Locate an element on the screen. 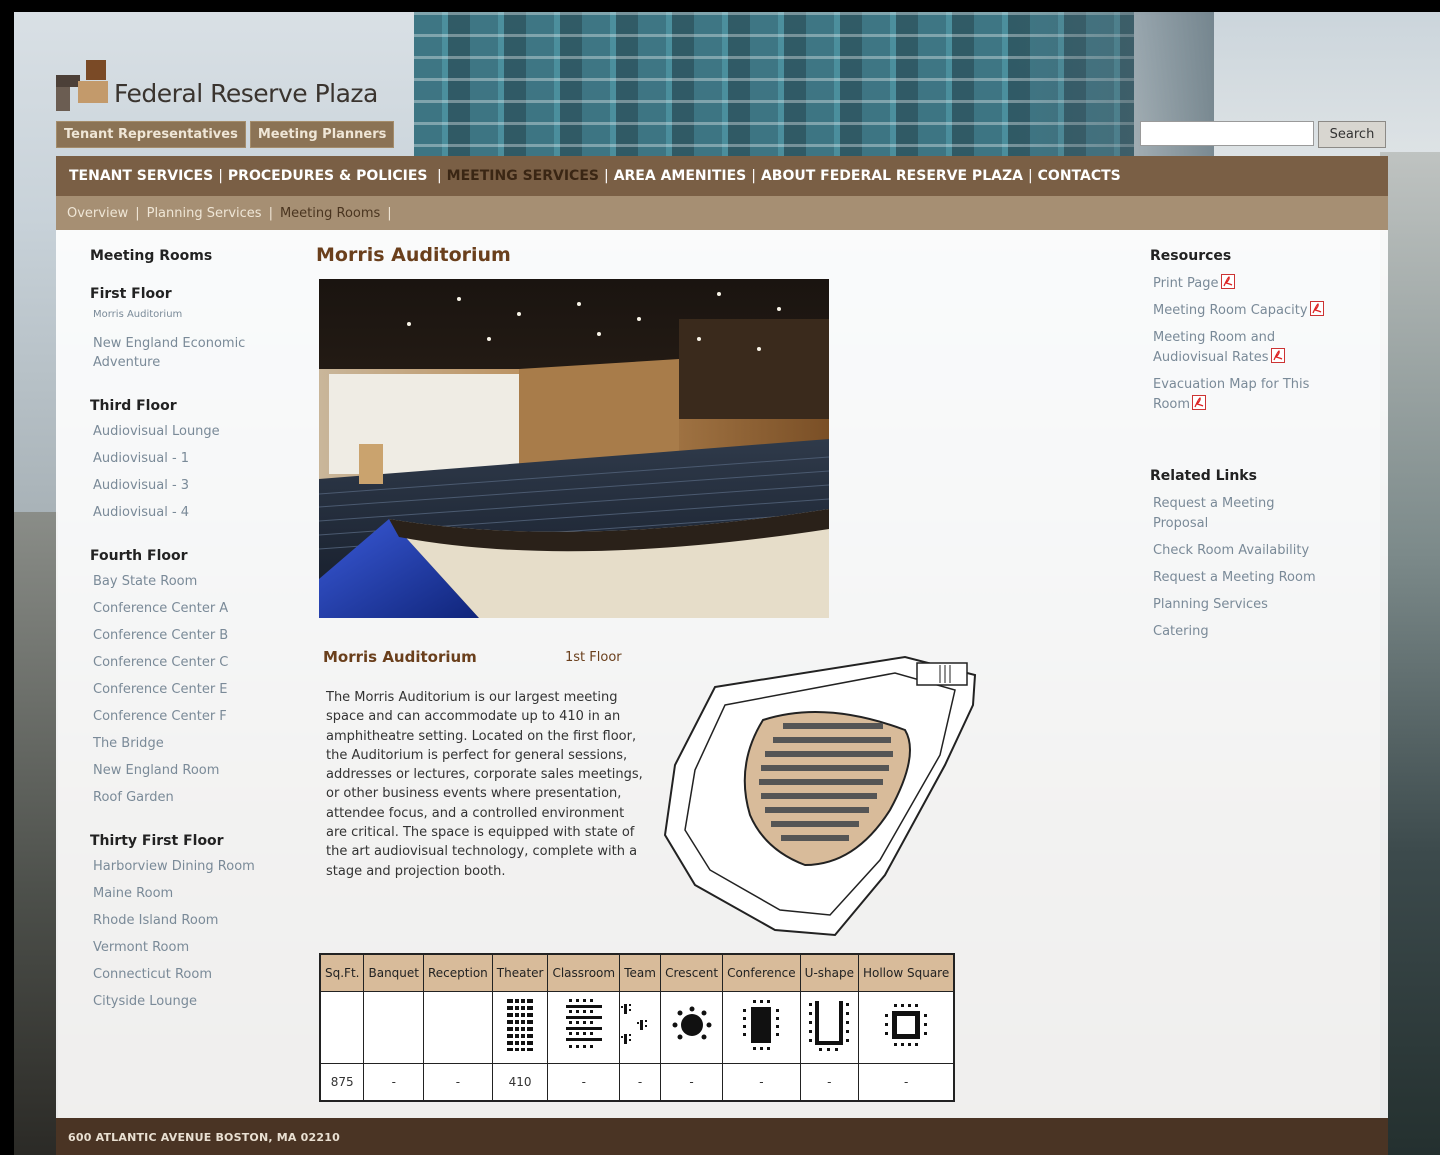 Image resolution: width=1440 pixels, height=1155 pixels. search-button: Search is located at coordinates (1352, 134).